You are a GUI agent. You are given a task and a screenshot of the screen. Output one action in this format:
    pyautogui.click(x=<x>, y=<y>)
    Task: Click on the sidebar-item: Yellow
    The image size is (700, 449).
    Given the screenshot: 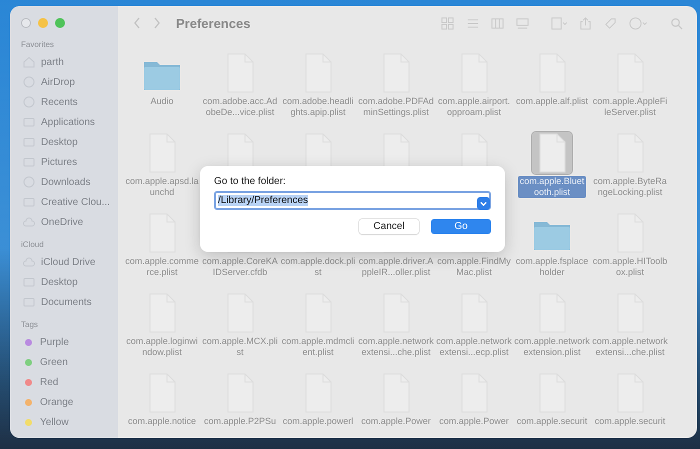 What is the action you would take?
    pyautogui.click(x=69, y=422)
    